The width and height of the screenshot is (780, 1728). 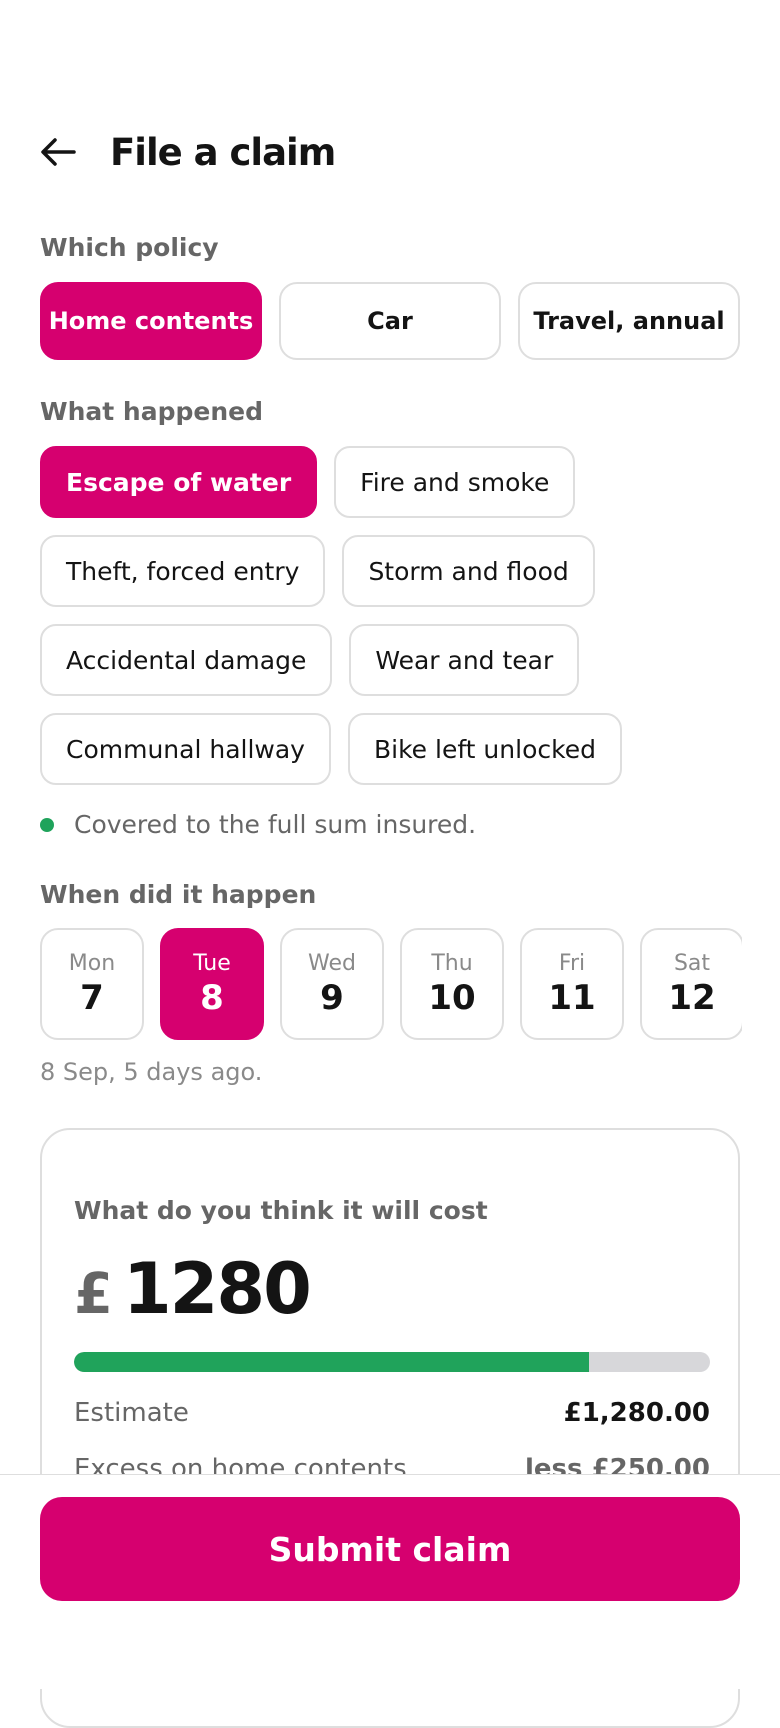 What do you see at coordinates (223, 152) in the screenshot?
I see `page-title: File a claim` at bounding box center [223, 152].